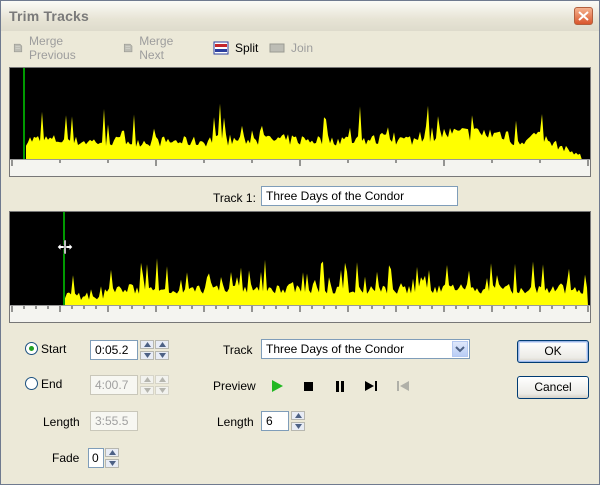 The width and height of the screenshot is (600, 485). I want to click on merge-next-label: Merge Next, so click(156, 48).